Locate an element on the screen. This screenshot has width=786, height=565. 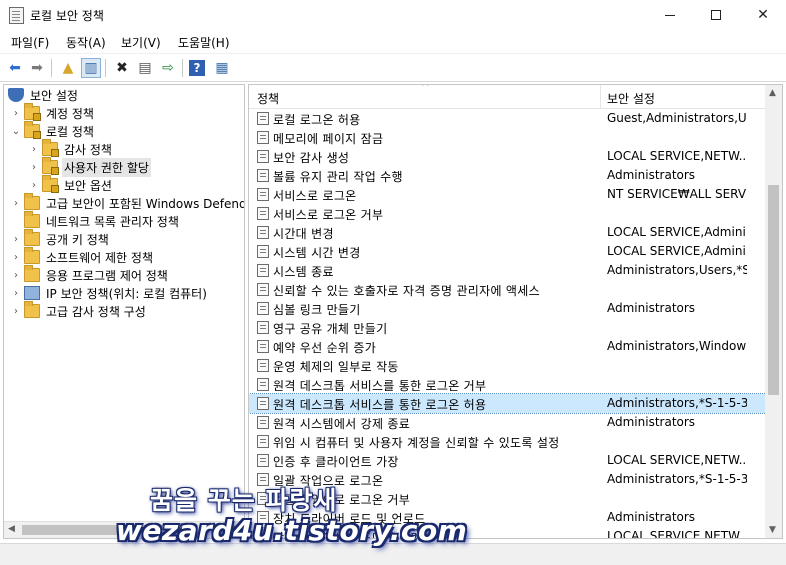
toolbar-separator is located at coordinates (182, 68).